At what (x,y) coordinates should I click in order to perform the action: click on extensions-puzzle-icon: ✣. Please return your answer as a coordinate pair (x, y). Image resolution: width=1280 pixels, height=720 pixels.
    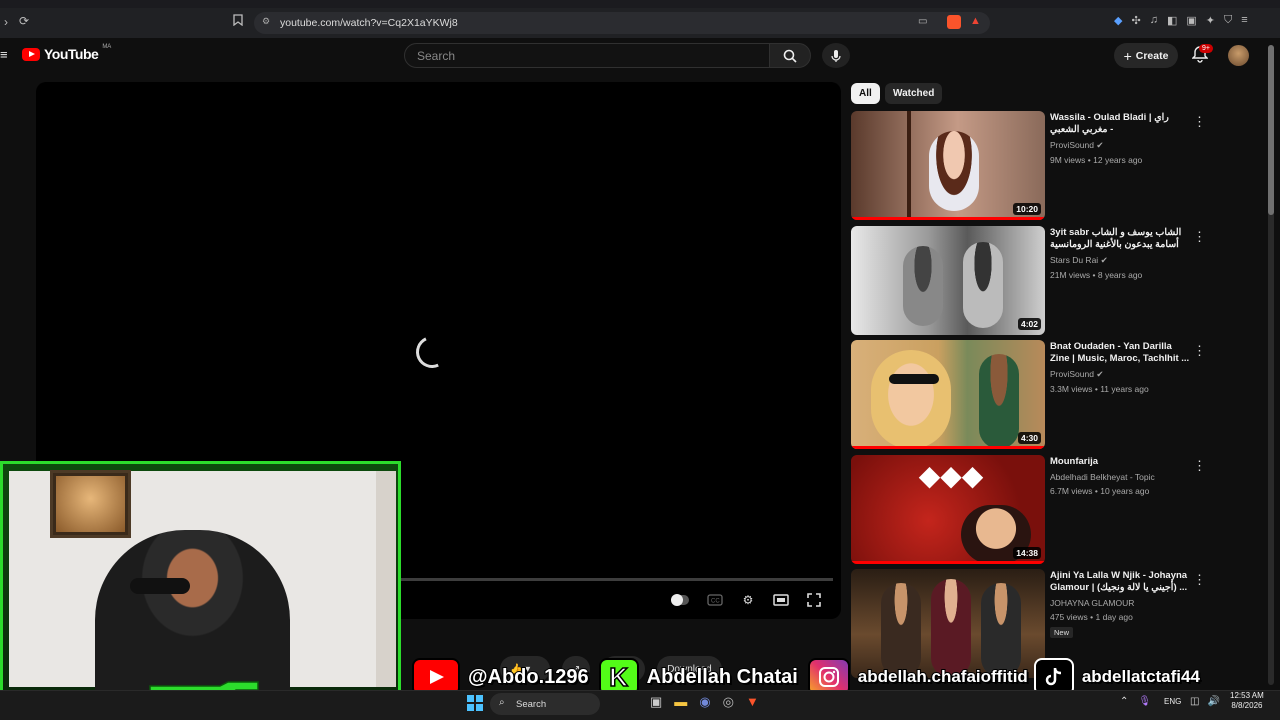
    Looking at the image, I should click on (1135, 20).